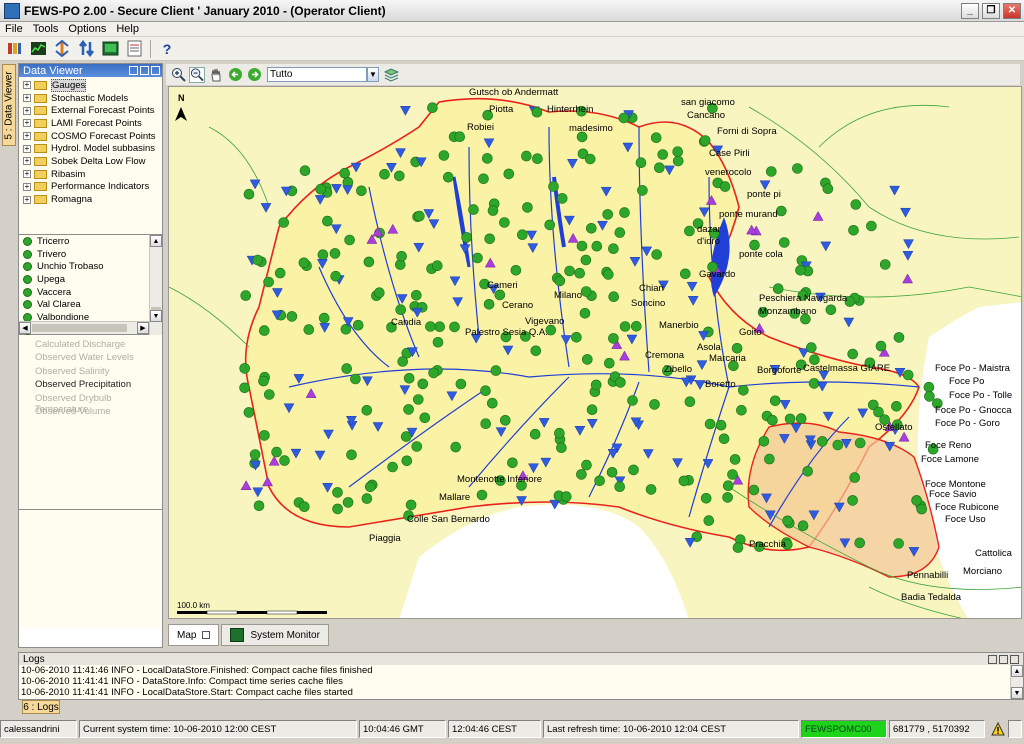 This screenshot has width=1024, height=744. I want to click on location-list-horizontal-scrollbar: ◀ ▶, so click(84, 327).